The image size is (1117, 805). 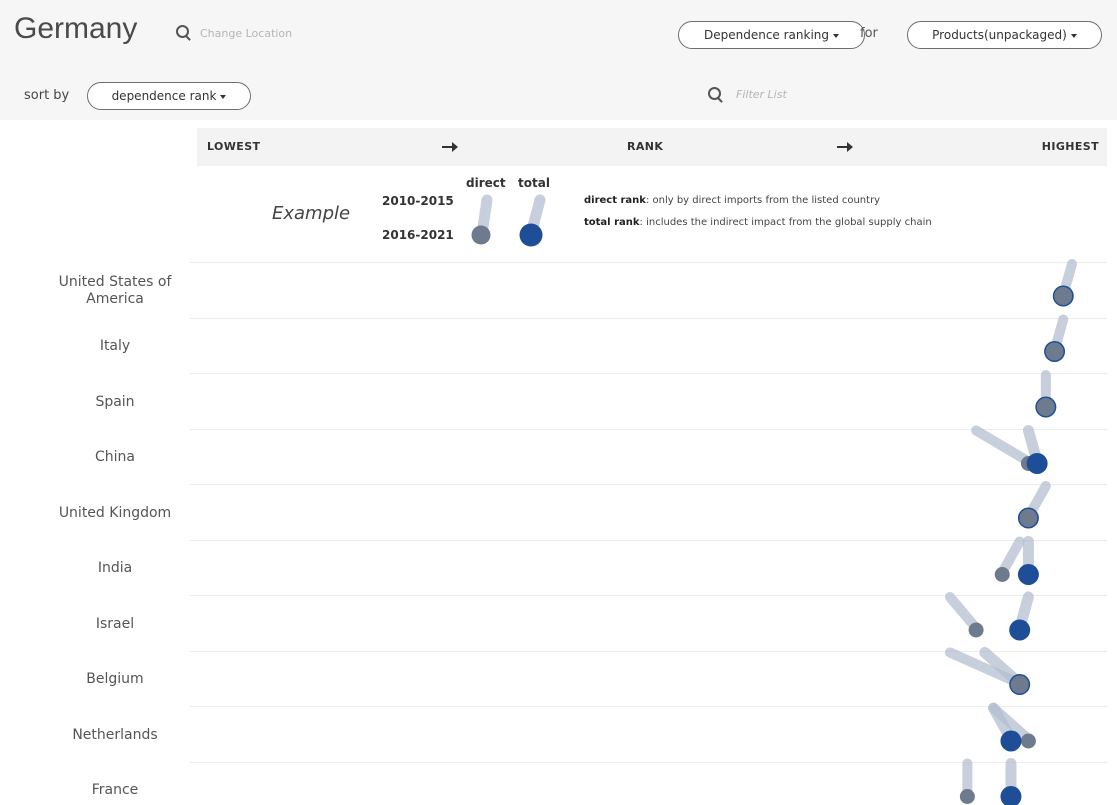 What do you see at coordinates (115, 679) in the screenshot?
I see `country-label: Belgium` at bounding box center [115, 679].